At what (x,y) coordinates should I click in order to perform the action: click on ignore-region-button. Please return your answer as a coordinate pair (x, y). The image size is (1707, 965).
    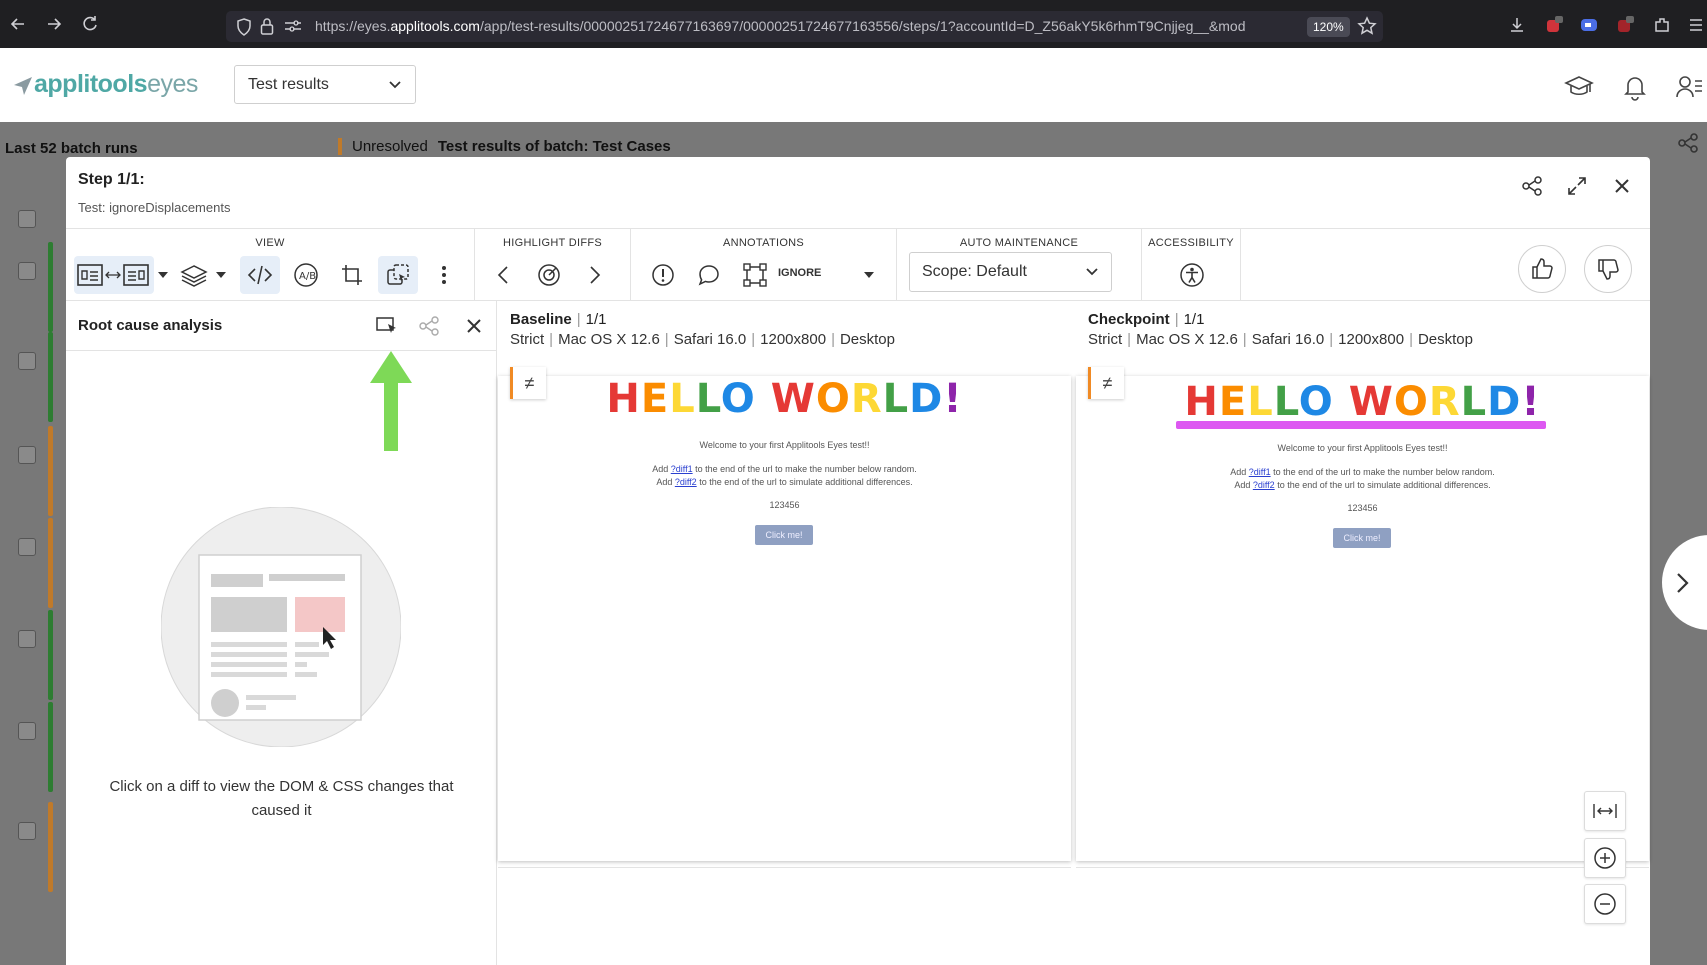
    Looking at the image, I should click on (755, 275).